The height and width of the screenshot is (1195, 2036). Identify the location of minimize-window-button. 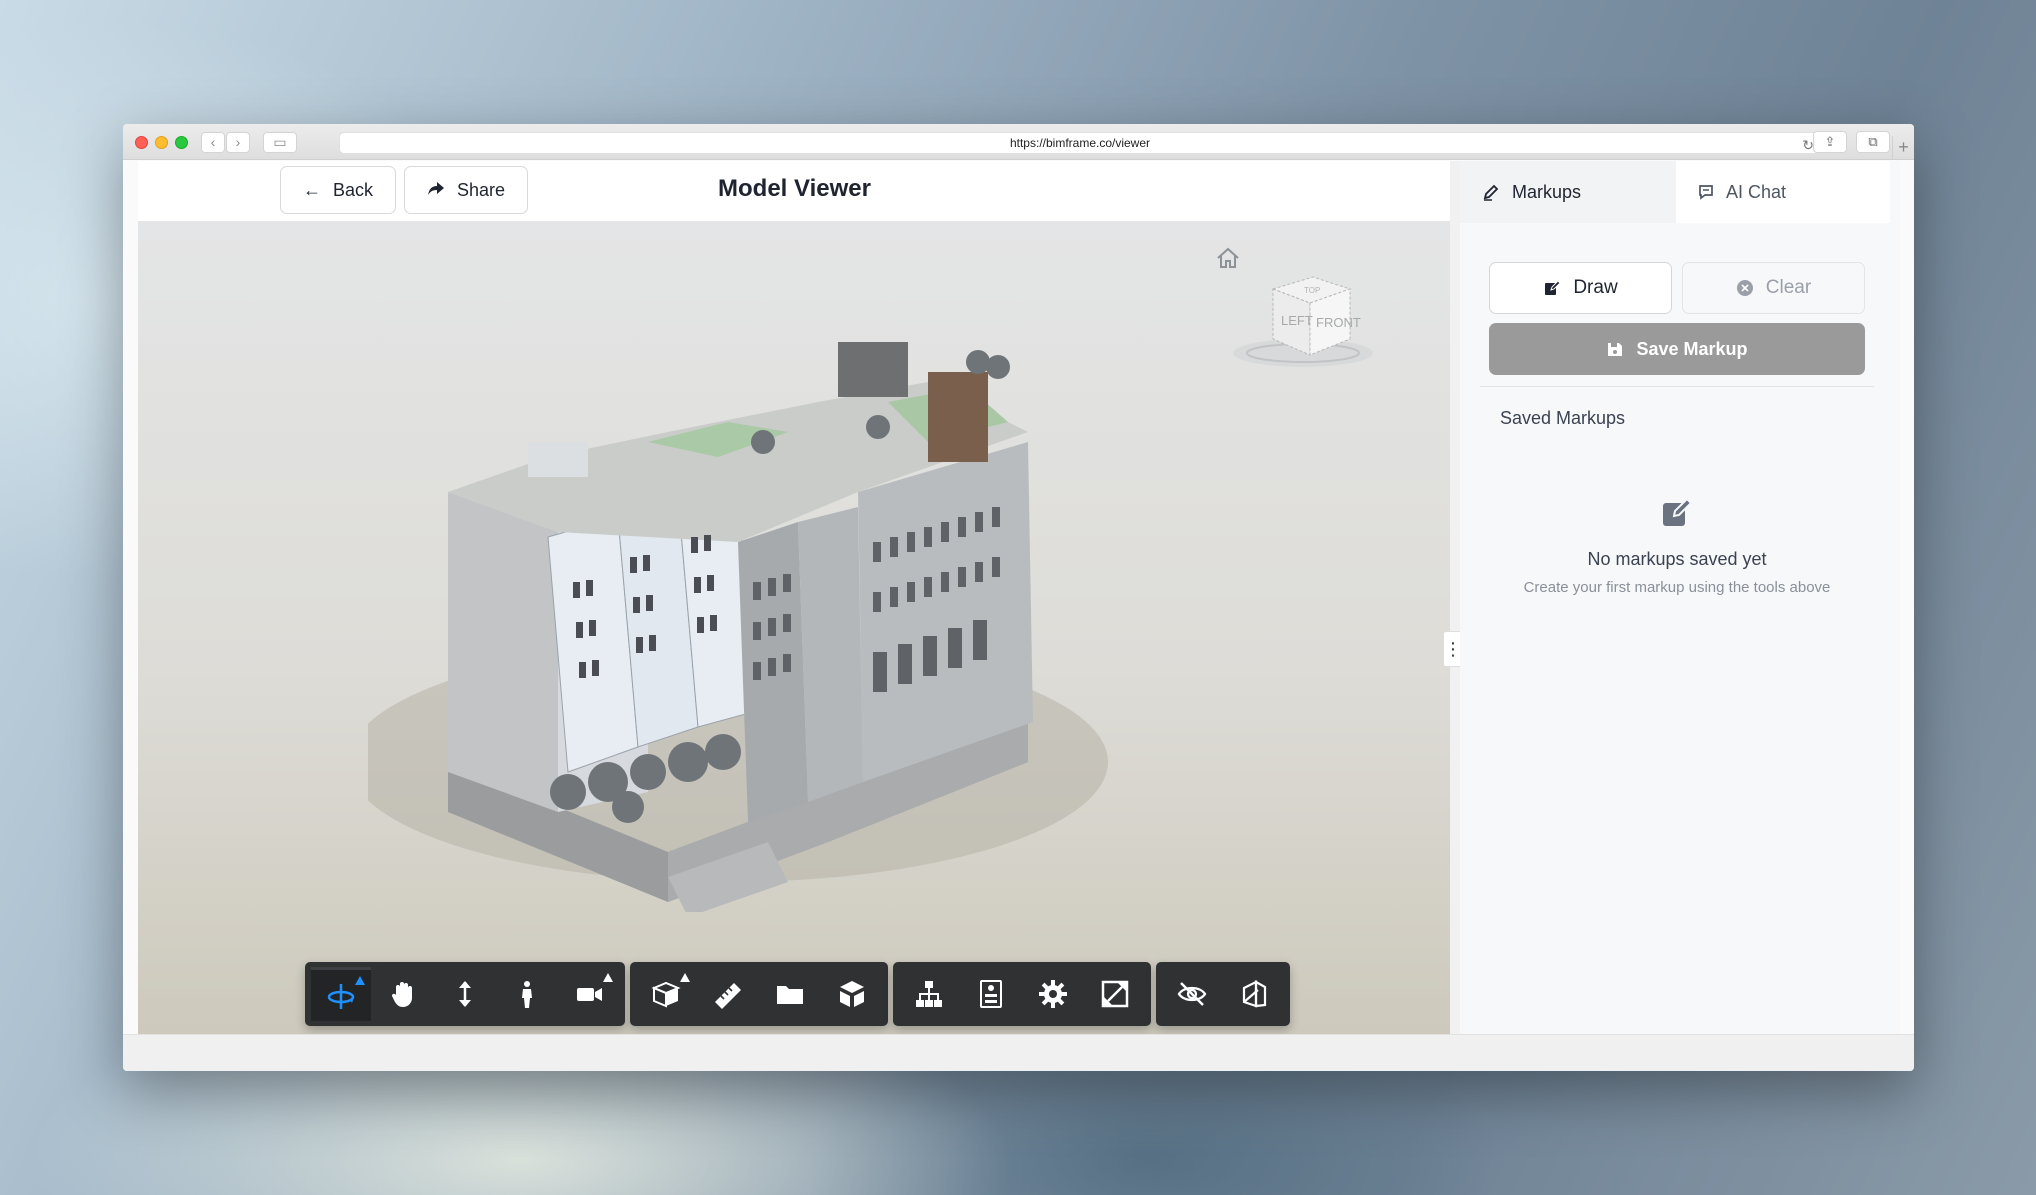
(161, 142).